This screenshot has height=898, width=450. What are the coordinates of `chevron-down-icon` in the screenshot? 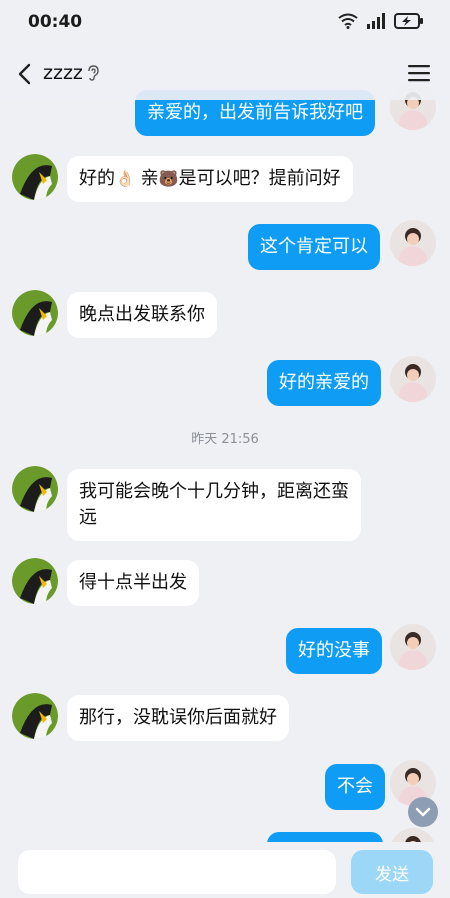 It's located at (423, 812).